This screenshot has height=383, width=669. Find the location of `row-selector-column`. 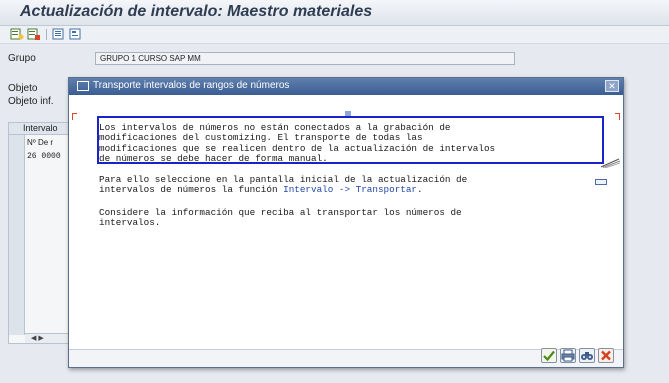

row-selector-column is located at coordinates (17, 235).